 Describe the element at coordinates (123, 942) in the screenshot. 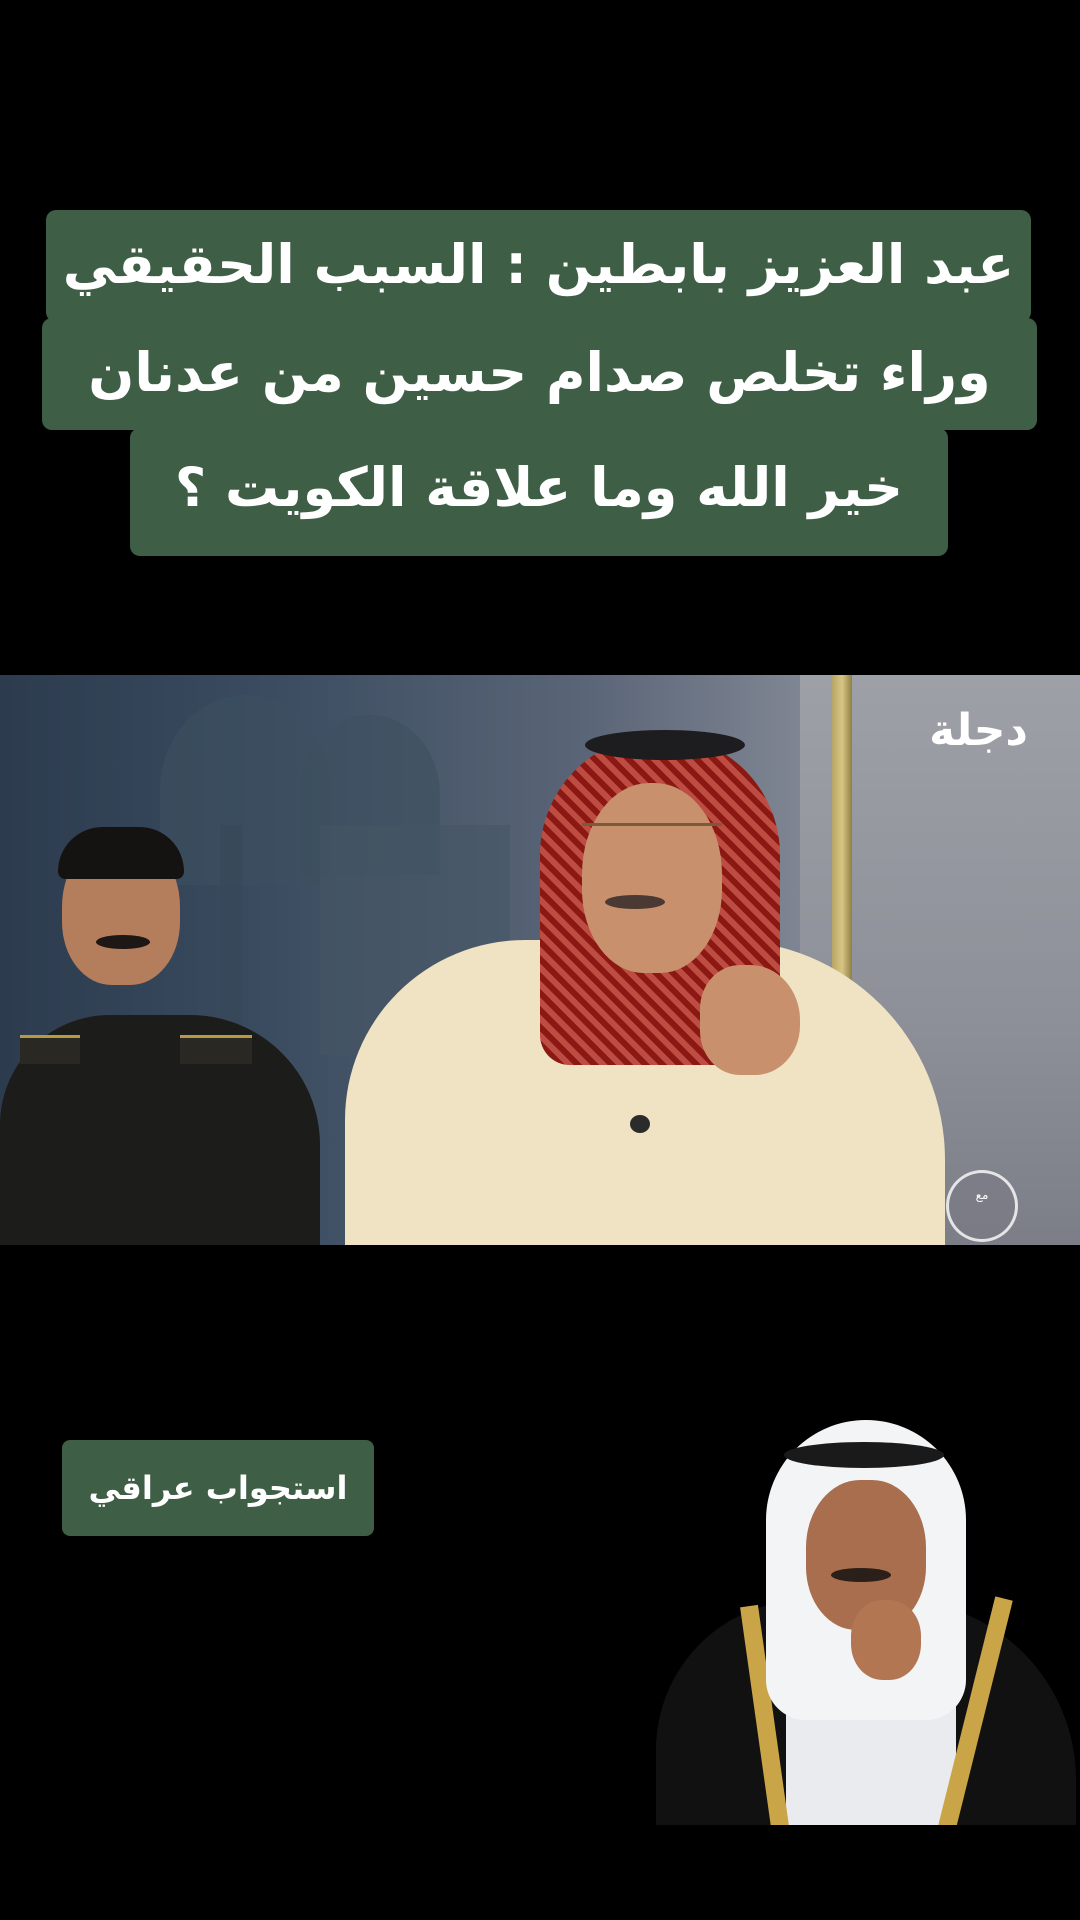

I see `officer-mustache` at that location.